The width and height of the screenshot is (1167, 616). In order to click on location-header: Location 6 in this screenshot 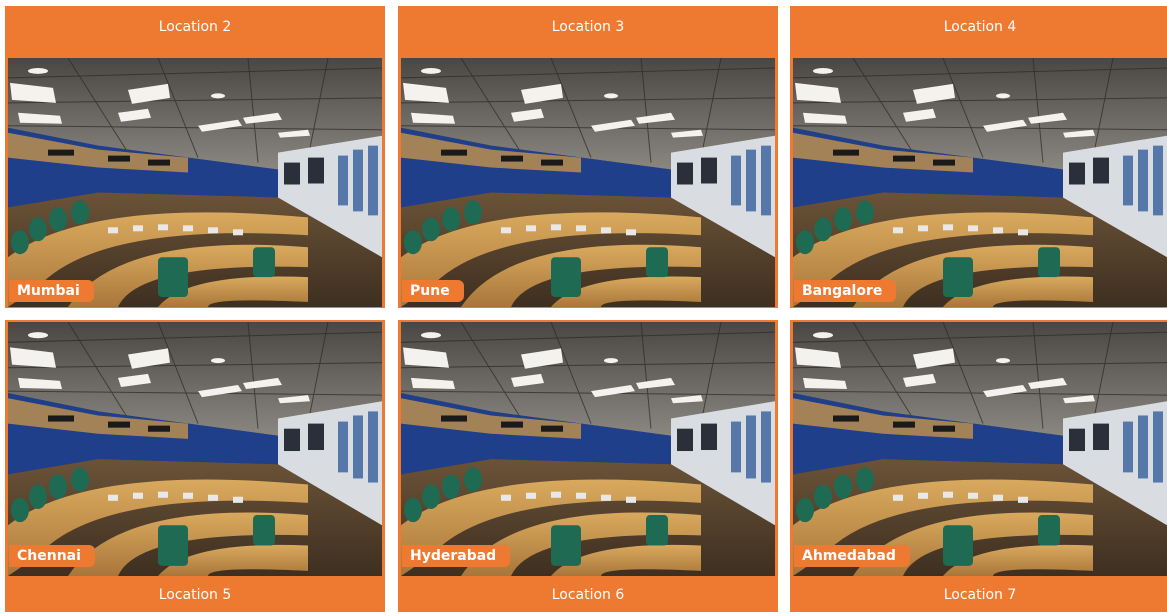, I will do `click(588, 595)`.